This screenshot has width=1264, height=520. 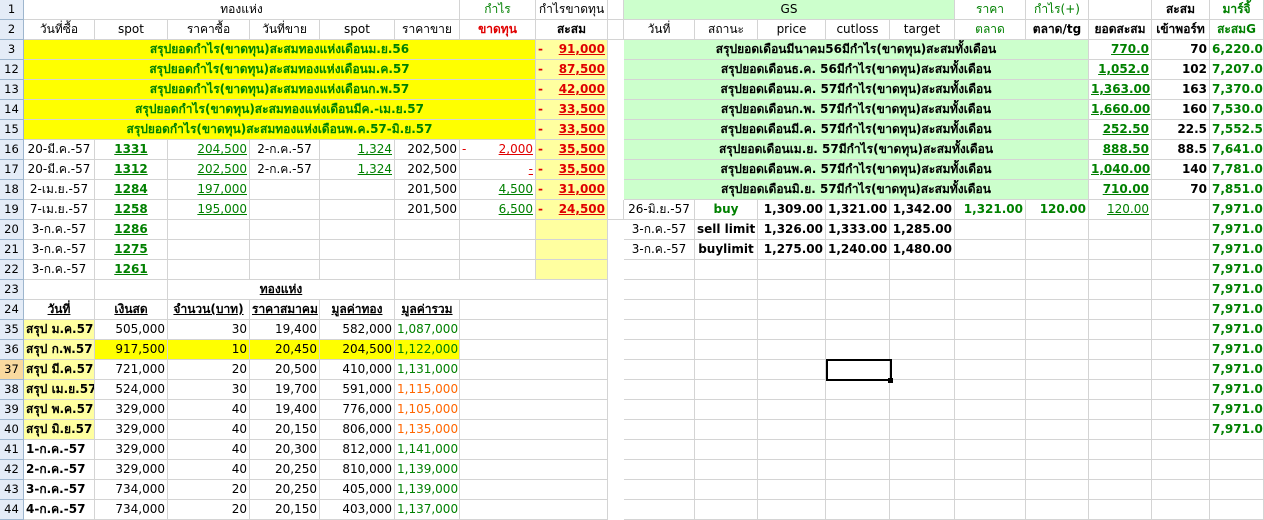 What do you see at coordinates (131, 470) in the screenshot?
I see `bar-cash: 329,000` at bounding box center [131, 470].